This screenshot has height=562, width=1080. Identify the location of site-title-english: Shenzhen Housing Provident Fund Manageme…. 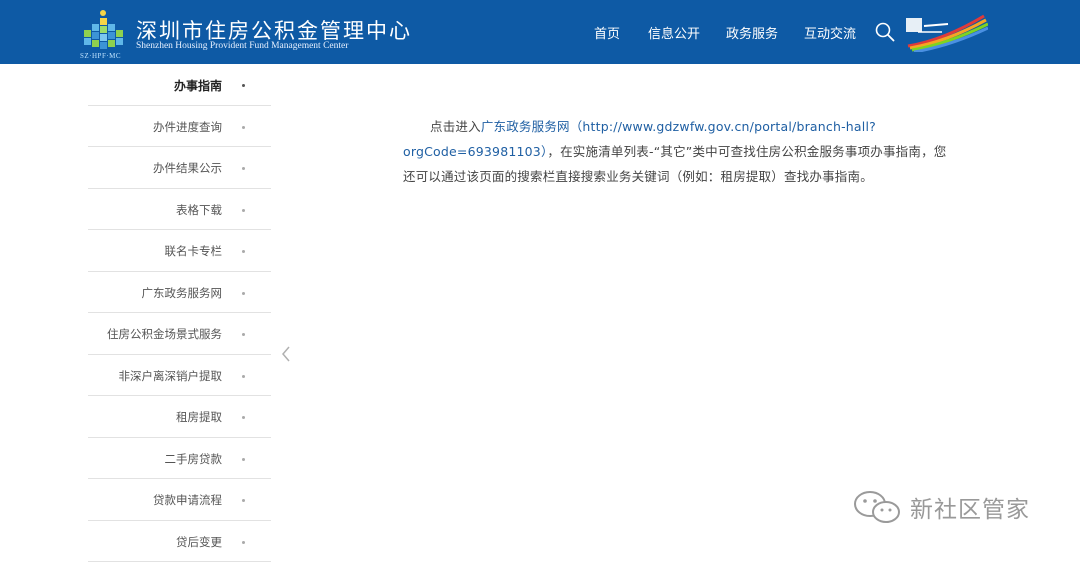
(242, 46).